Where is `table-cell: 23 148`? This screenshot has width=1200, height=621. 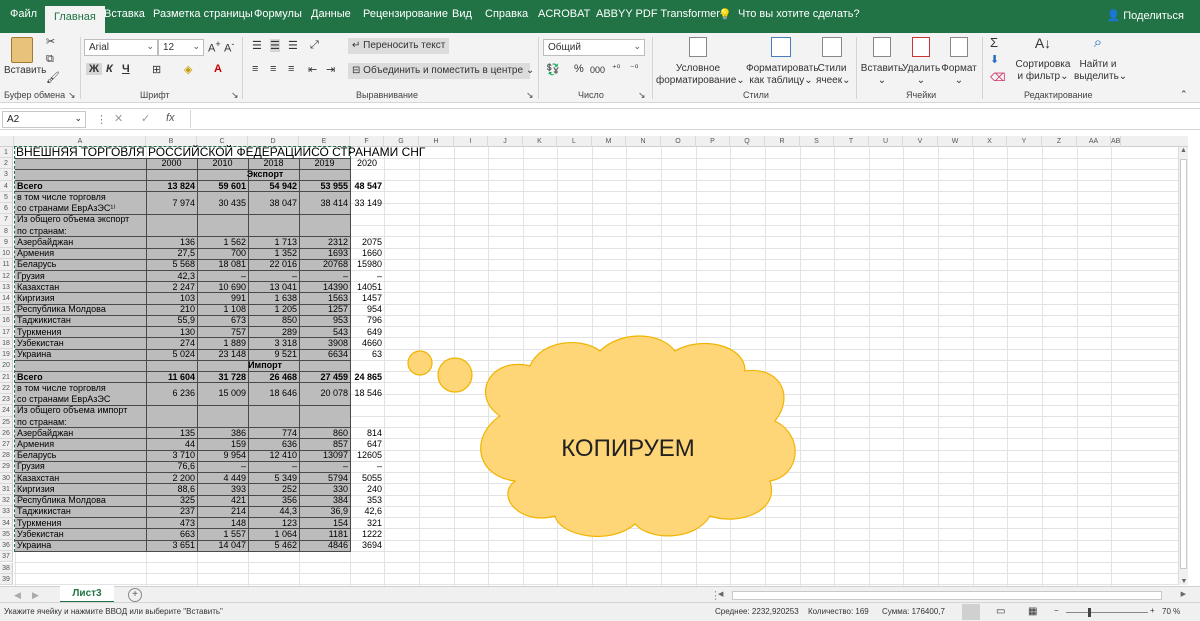 table-cell: 23 148 is located at coordinates (222, 354).